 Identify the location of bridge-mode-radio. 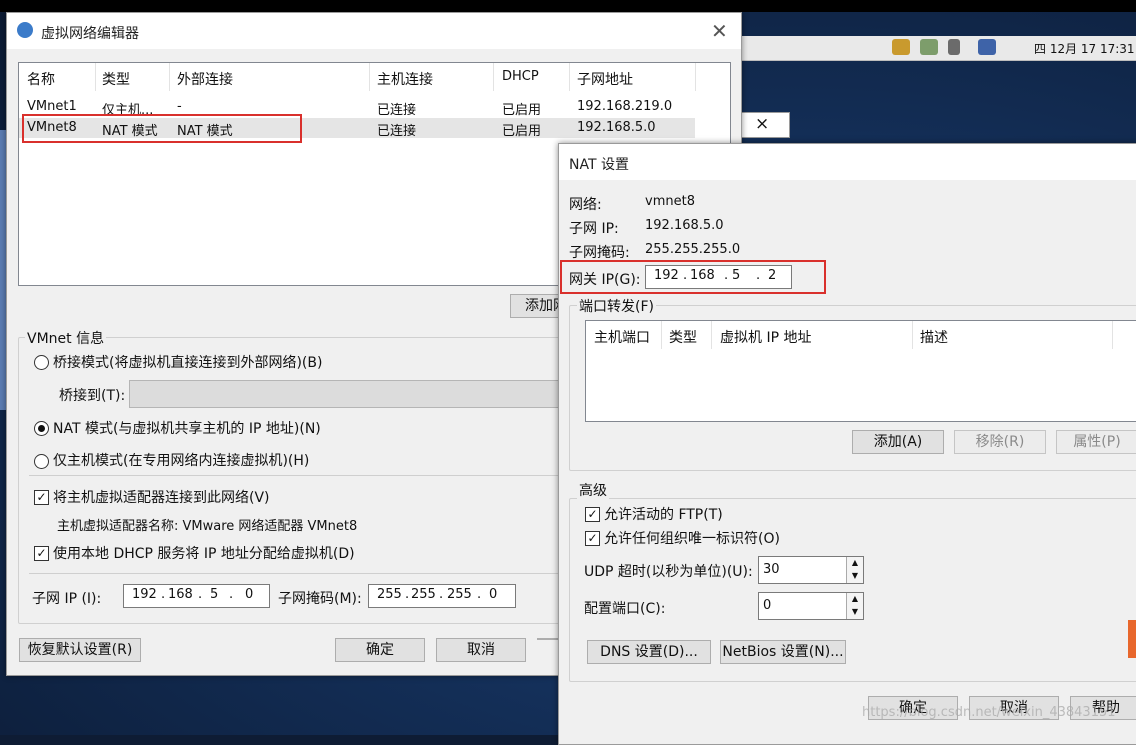
(41, 362).